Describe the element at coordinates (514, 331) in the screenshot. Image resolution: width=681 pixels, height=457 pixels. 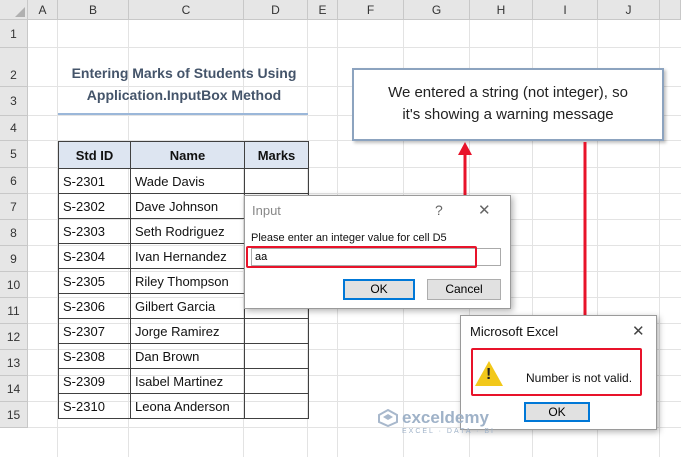
I see `error-dialog-title: Microsoft Excel` at that location.